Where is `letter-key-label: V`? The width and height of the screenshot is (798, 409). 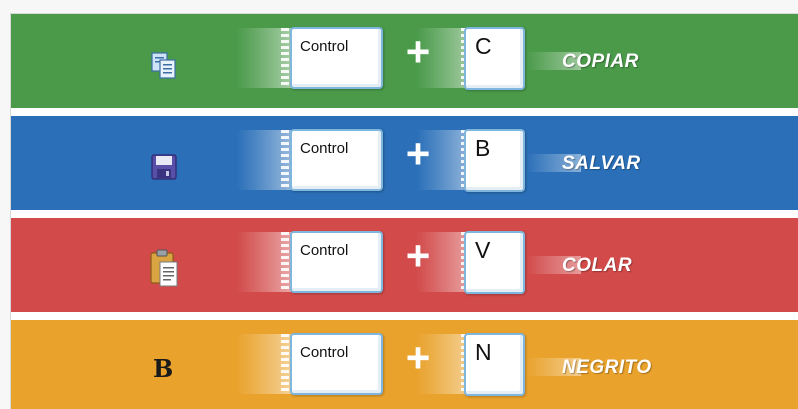 letter-key-label: V is located at coordinates (483, 250).